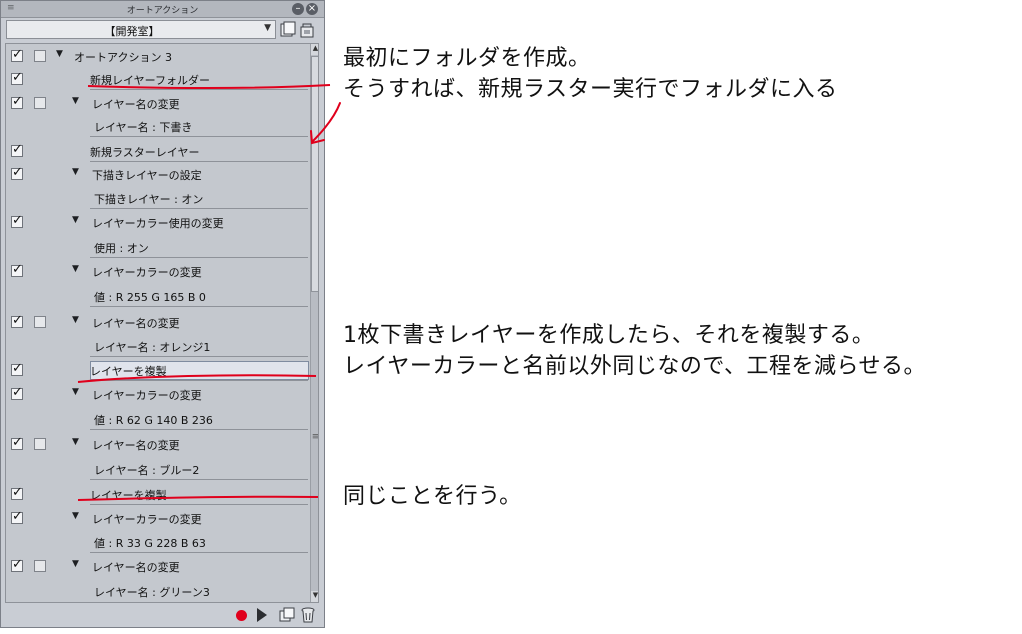  I want to click on scroll-thumb, so click(314, 174).